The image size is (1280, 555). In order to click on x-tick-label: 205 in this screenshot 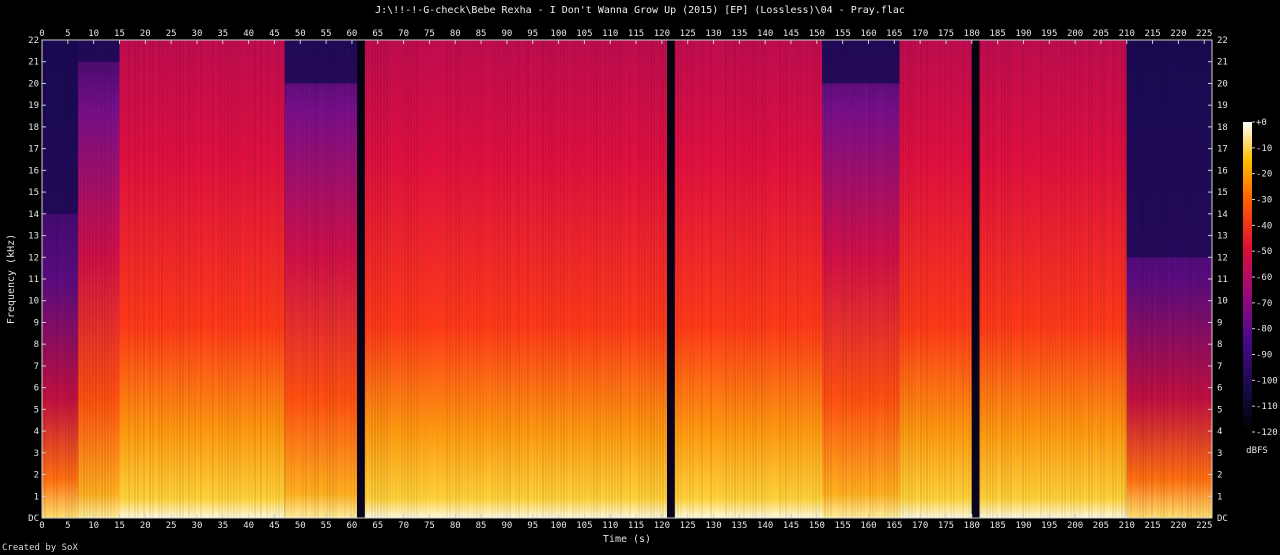, I will do `click(1101, 526)`.